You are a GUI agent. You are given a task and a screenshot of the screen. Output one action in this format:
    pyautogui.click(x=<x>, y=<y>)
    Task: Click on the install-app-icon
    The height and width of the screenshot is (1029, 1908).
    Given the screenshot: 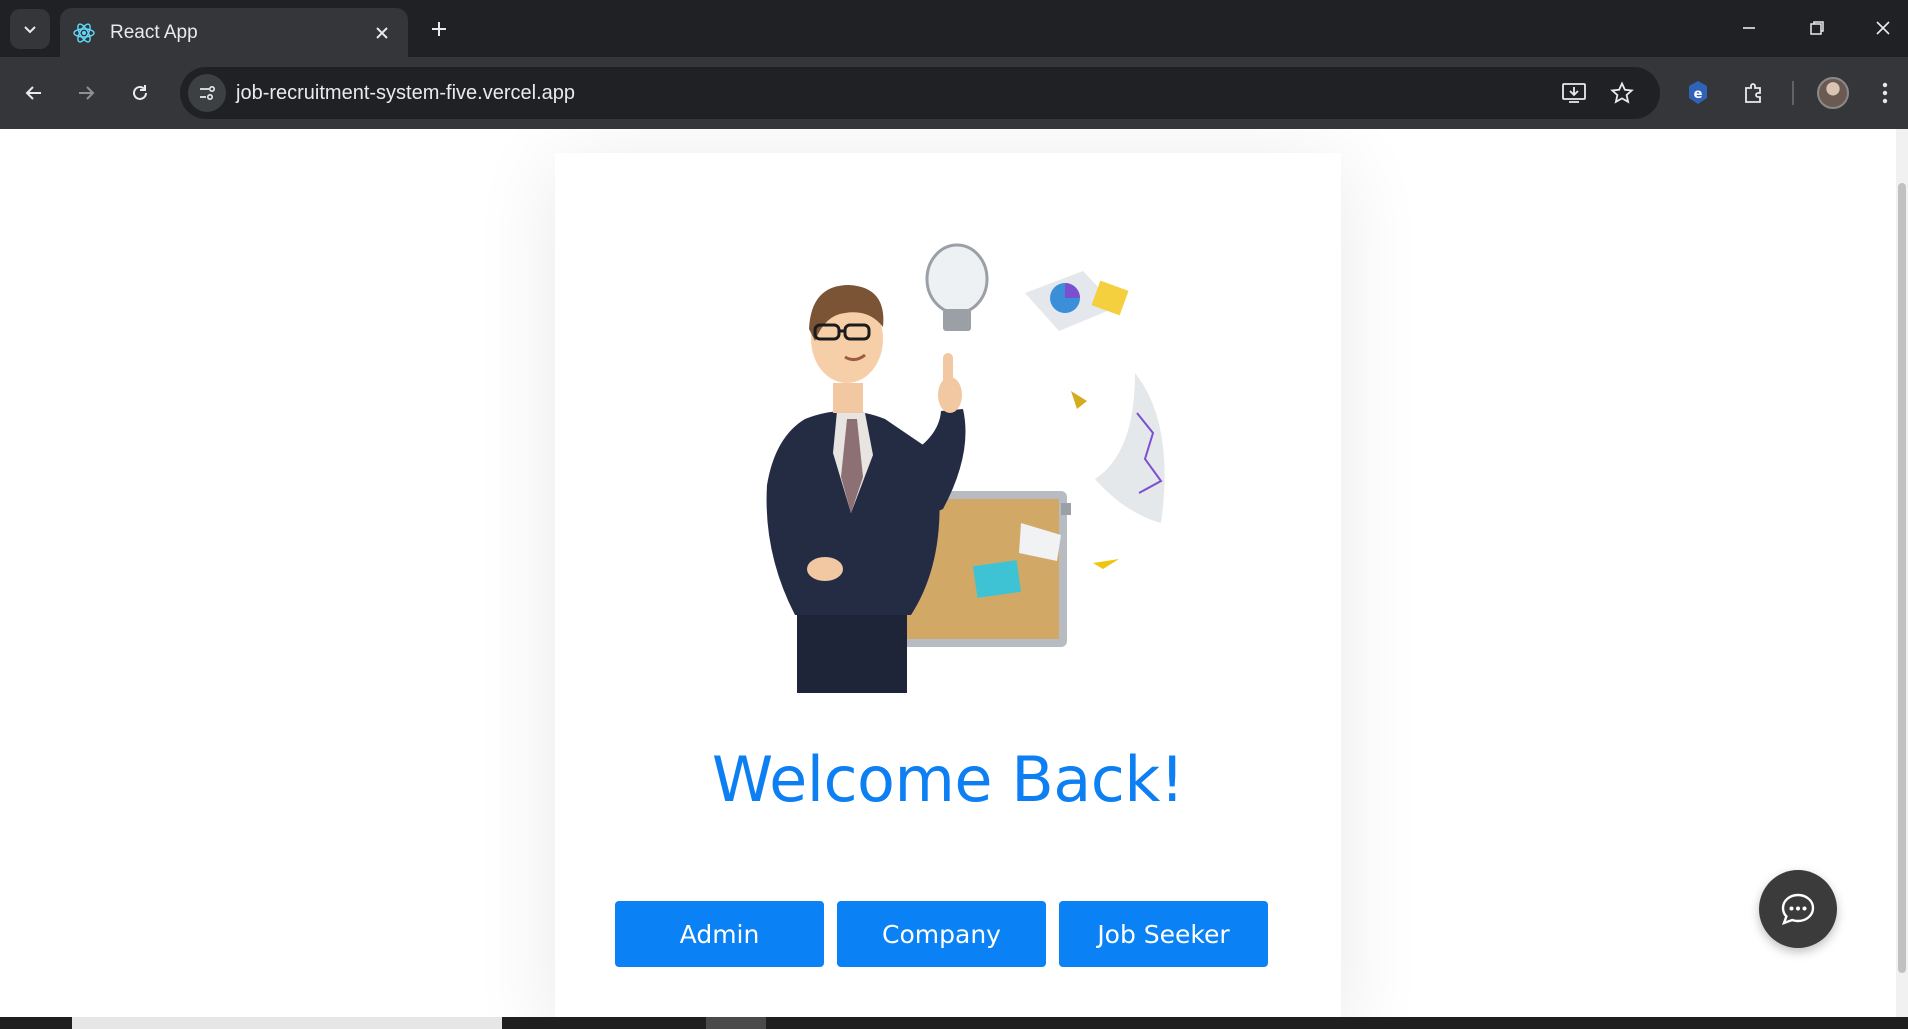 What is the action you would take?
    pyautogui.click(x=1574, y=93)
    